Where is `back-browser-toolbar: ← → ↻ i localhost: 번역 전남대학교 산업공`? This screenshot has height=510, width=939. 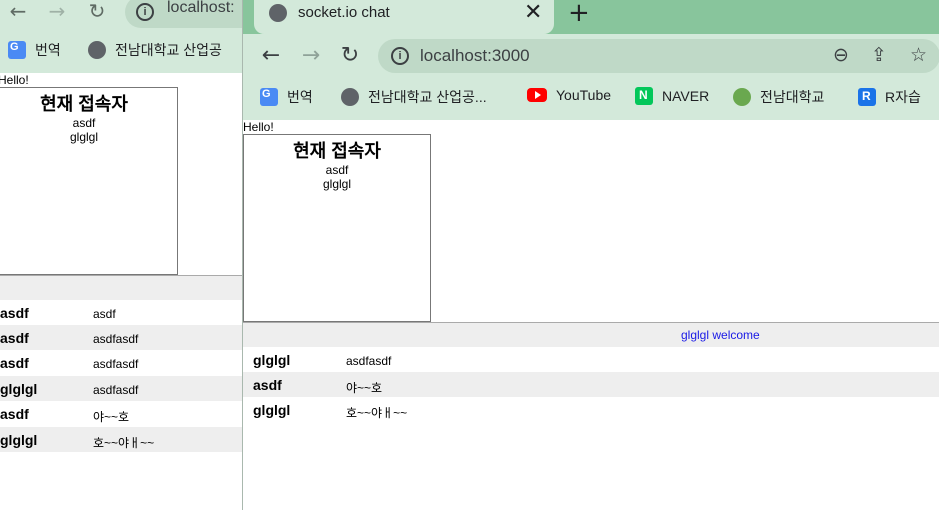 back-browser-toolbar: ← → ↻ i localhost: 번역 전남대학교 산업공 is located at coordinates (121, 36).